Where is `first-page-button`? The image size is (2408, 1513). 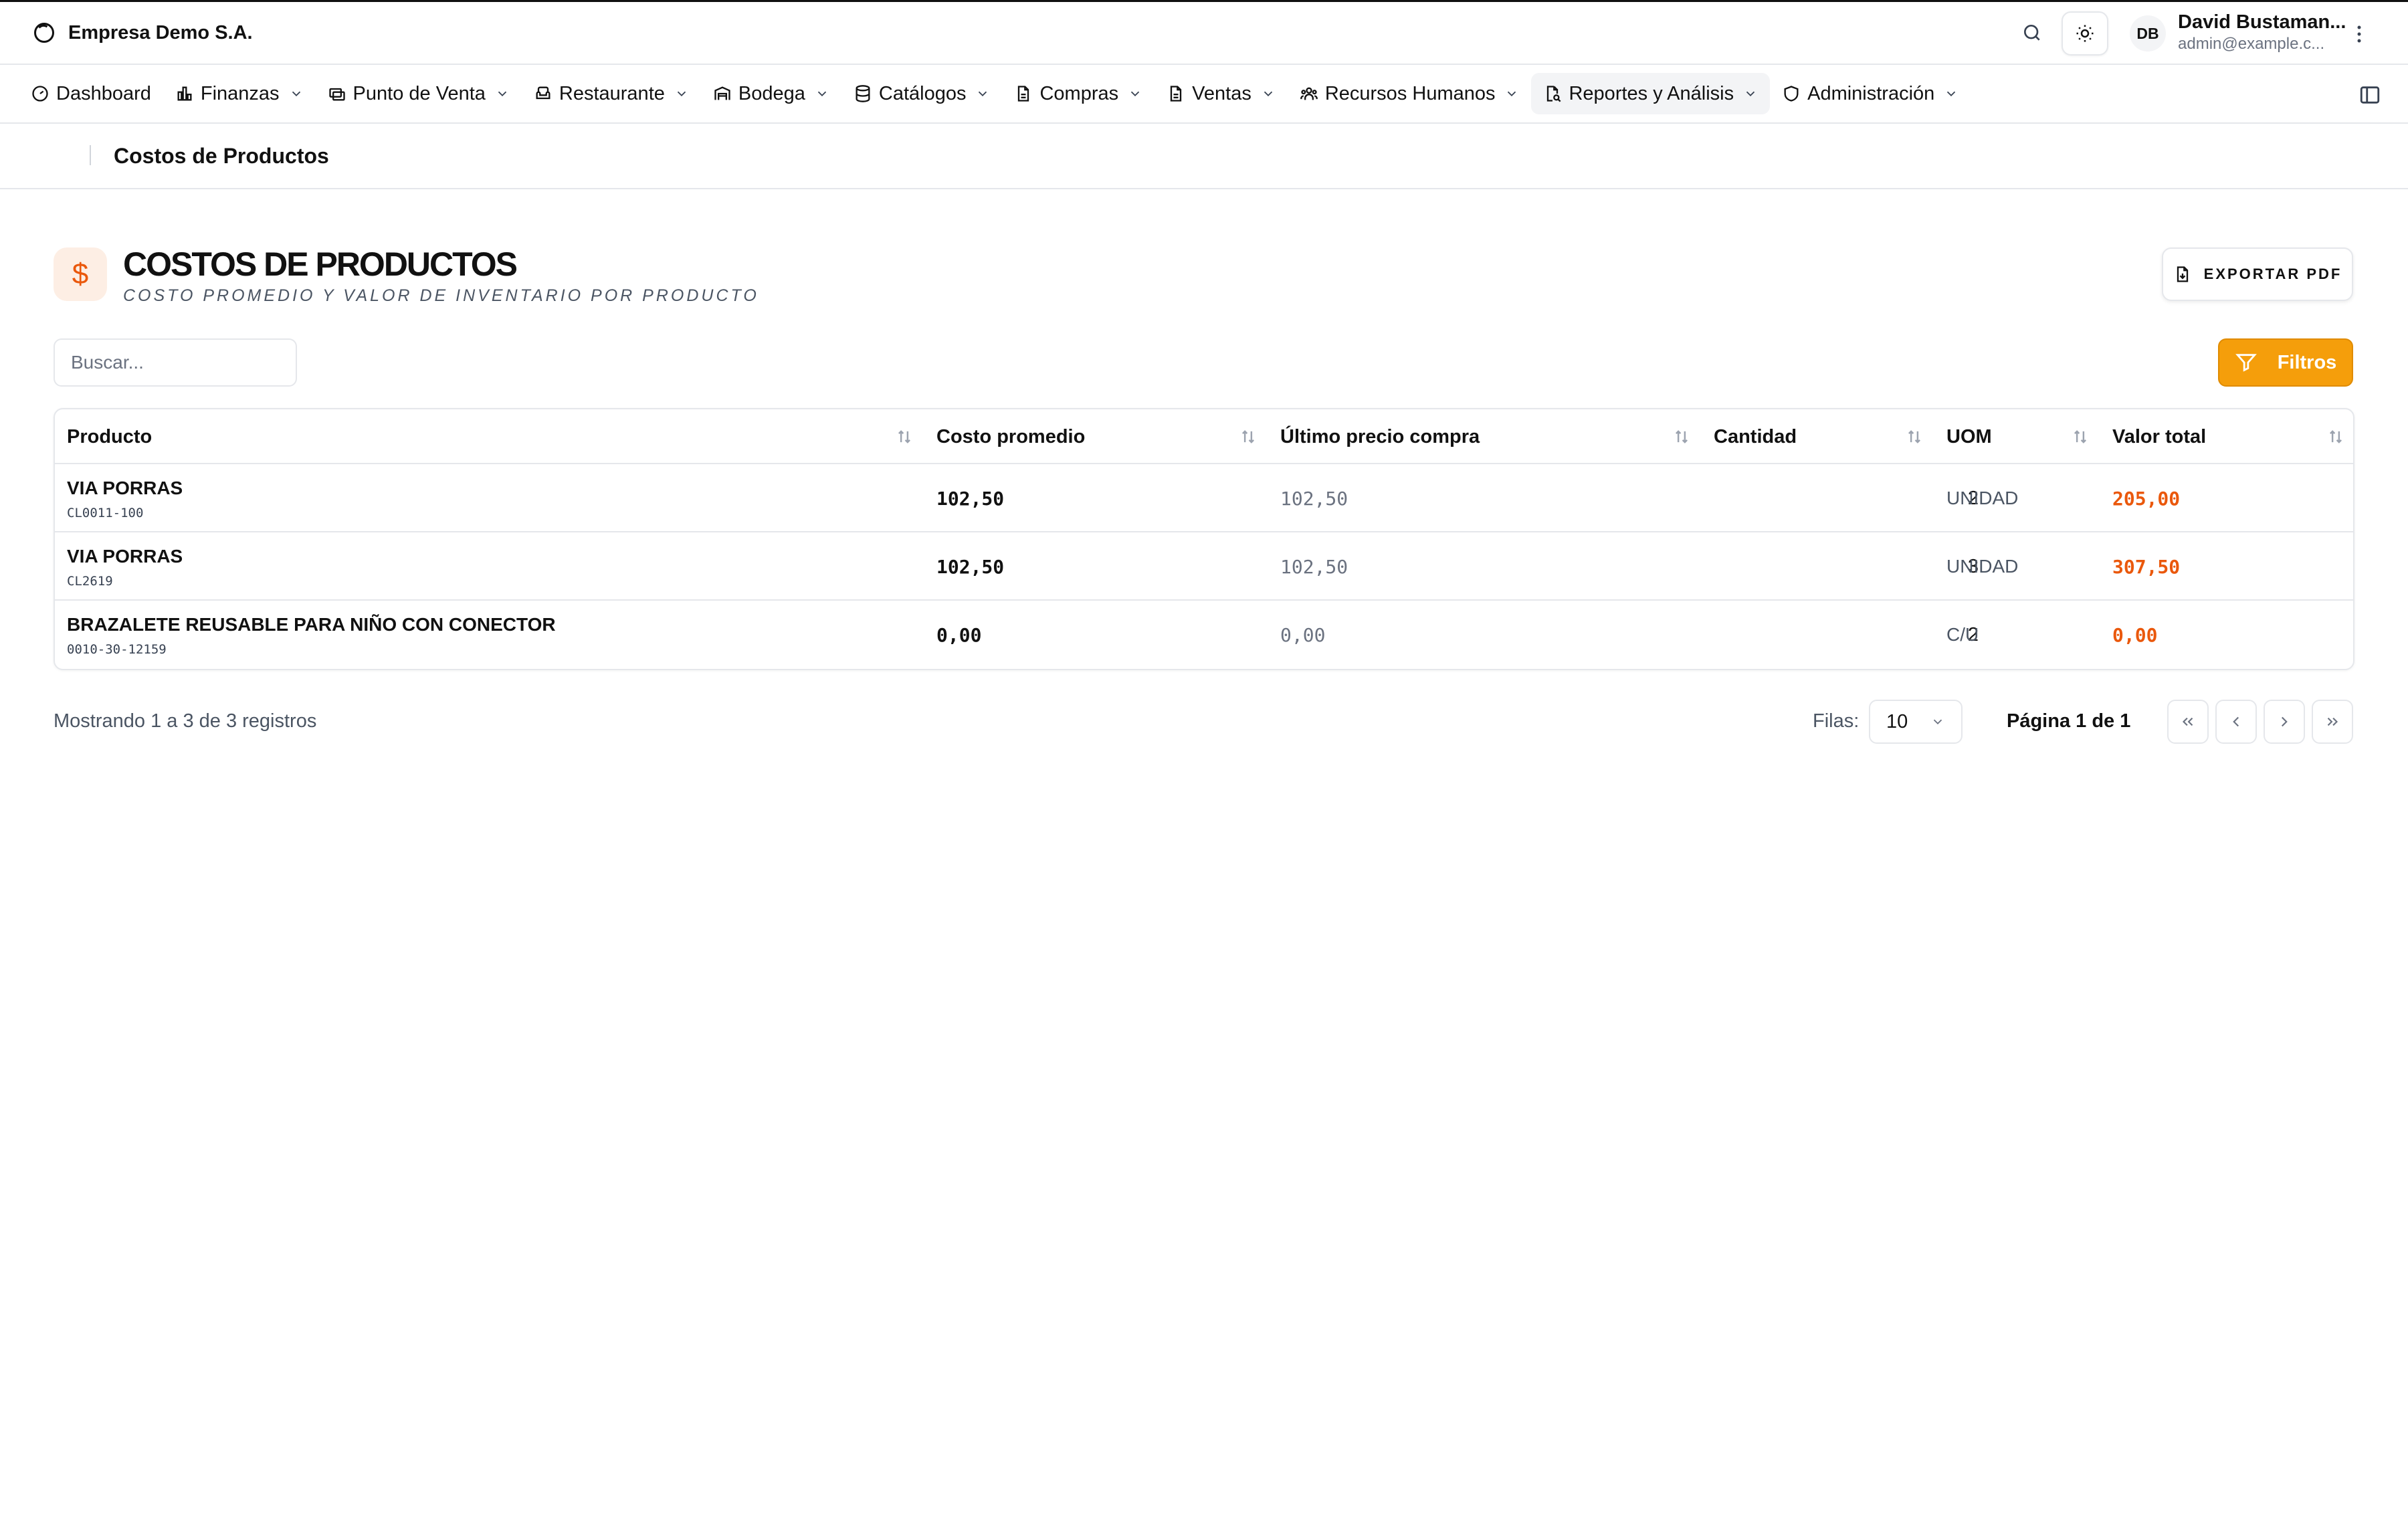 first-page-button is located at coordinates (2188, 722).